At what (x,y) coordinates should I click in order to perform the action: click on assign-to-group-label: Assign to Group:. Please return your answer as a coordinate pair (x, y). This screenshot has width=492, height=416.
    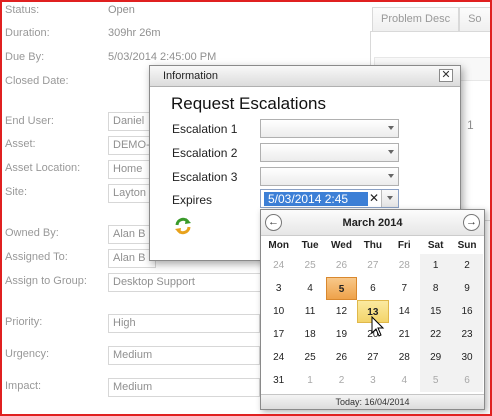
    Looking at the image, I should click on (46, 281).